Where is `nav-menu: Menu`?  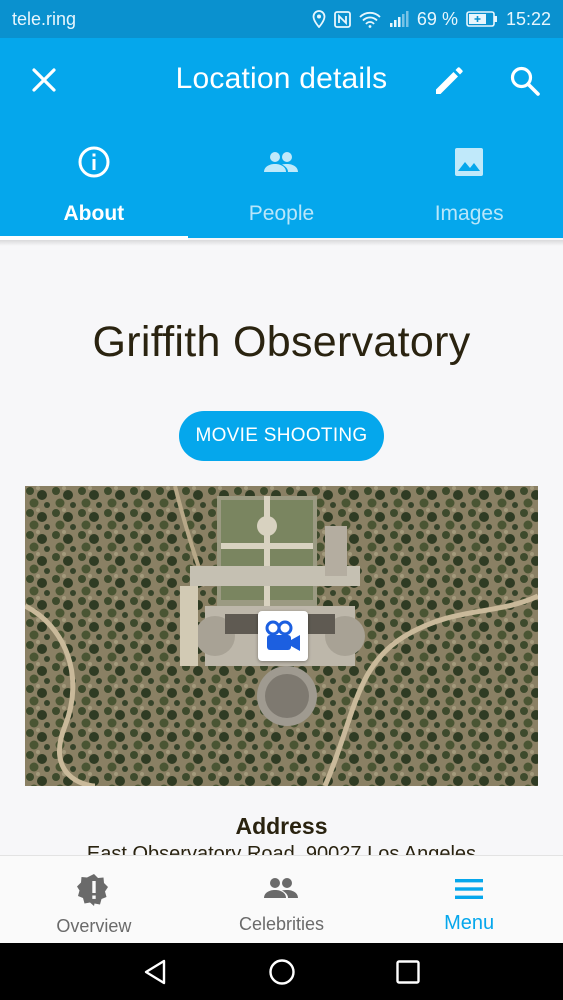
nav-menu: Menu is located at coordinates (469, 899).